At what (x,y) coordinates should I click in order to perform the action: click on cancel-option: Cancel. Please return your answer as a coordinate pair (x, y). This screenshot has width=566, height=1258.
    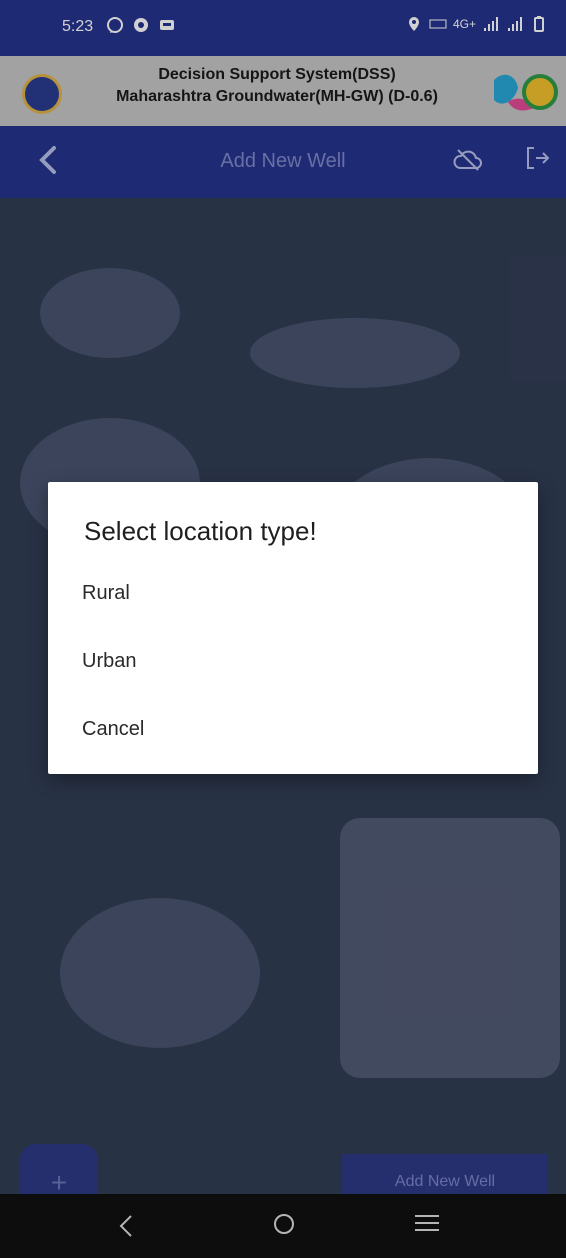
    Looking at the image, I should click on (113, 729).